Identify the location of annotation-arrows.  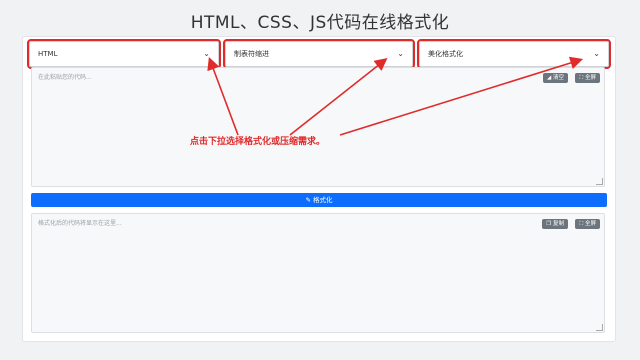
(395, 96).